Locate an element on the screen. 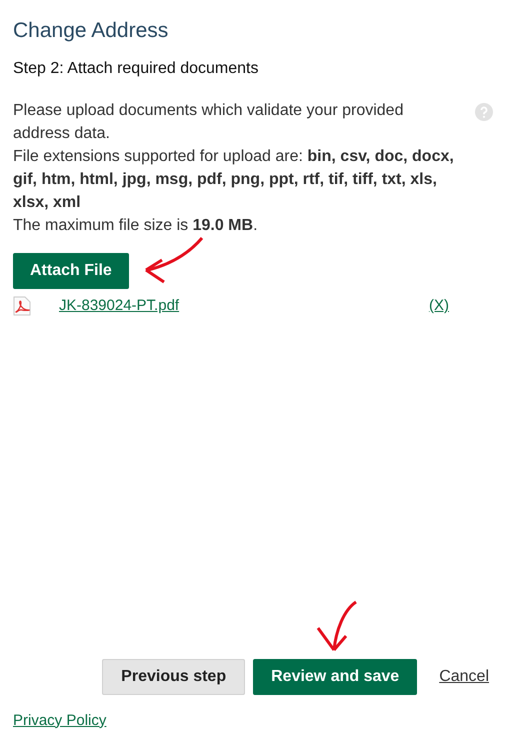 The image size is (526, 746). instruction-text: Please upload documents which validate your provided address data. is located at coordinates (208, 122).